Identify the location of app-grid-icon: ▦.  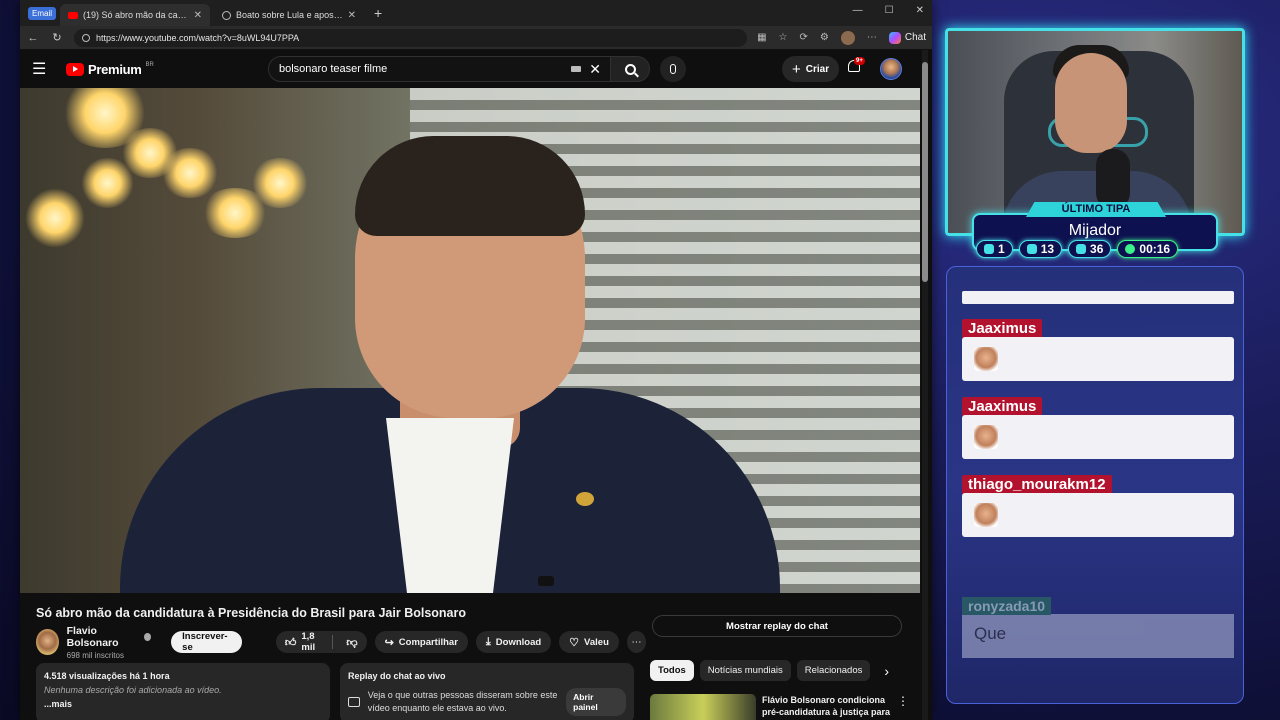
(761, 37).